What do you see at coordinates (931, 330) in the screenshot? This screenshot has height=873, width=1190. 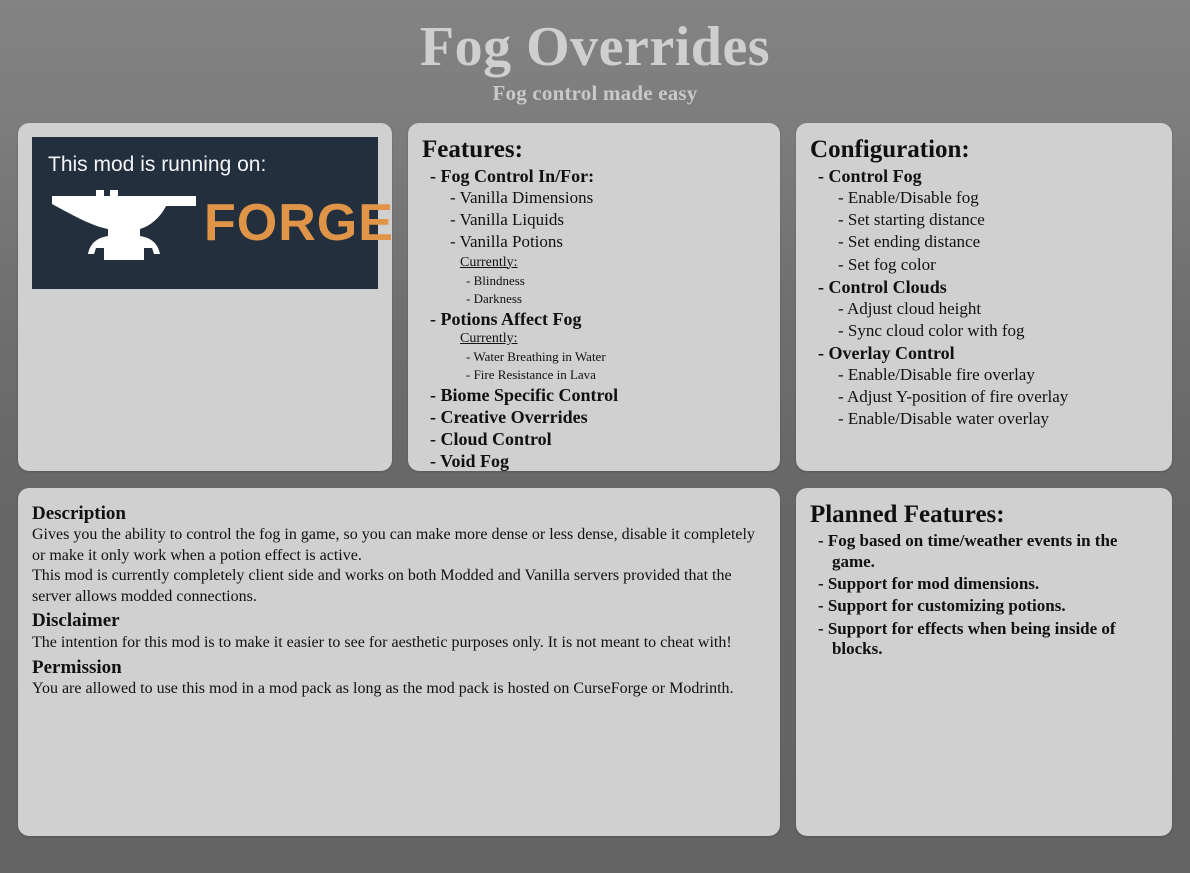 I see `config-sync-cloud-color: - Sync cloud color with fog` at bounding box center [931, 330].